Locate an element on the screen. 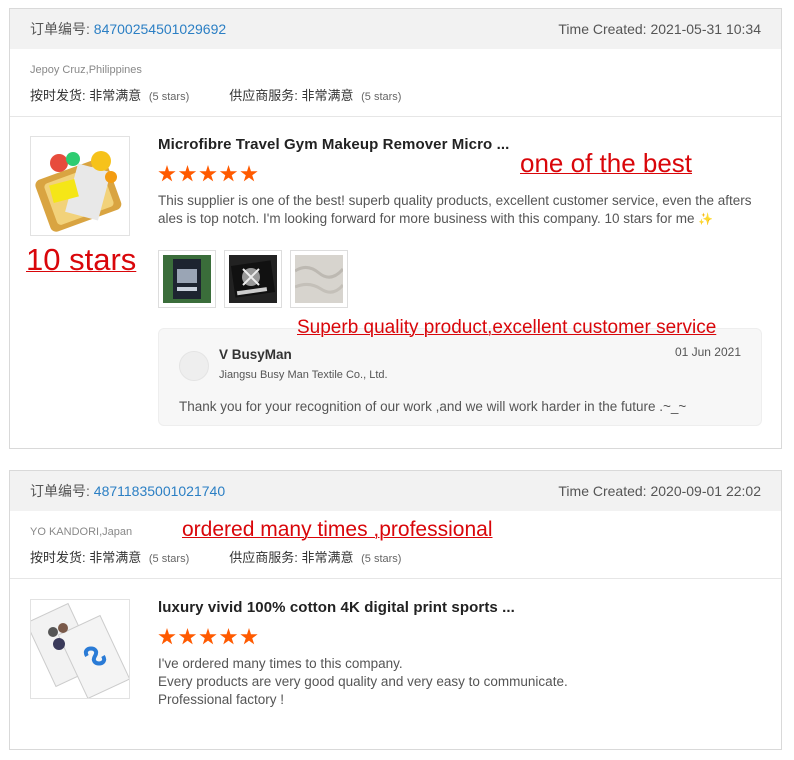 This screenshot has width=794, height=760. order-id-link: 84700254501029692 is located at coordinates (160, 29).